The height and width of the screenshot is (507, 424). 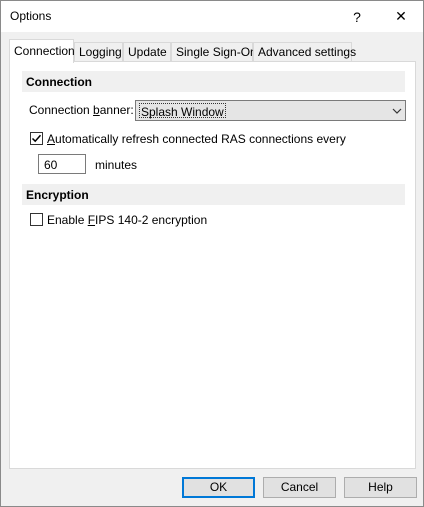 I want to click on close-icon: ✕, so click(x=401, y=16).